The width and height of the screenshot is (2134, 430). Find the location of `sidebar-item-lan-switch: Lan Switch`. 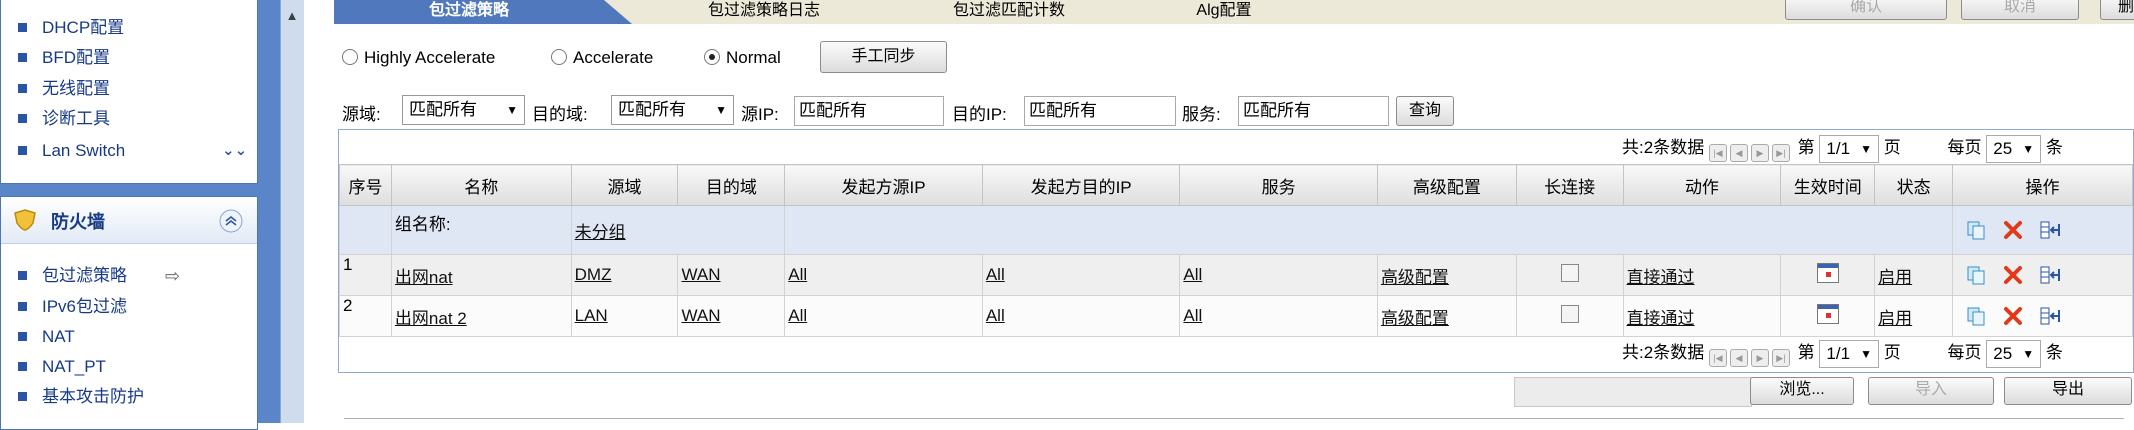

sidebar-item-lan-switch: Lan Switch is located at coordinates (71, 151).